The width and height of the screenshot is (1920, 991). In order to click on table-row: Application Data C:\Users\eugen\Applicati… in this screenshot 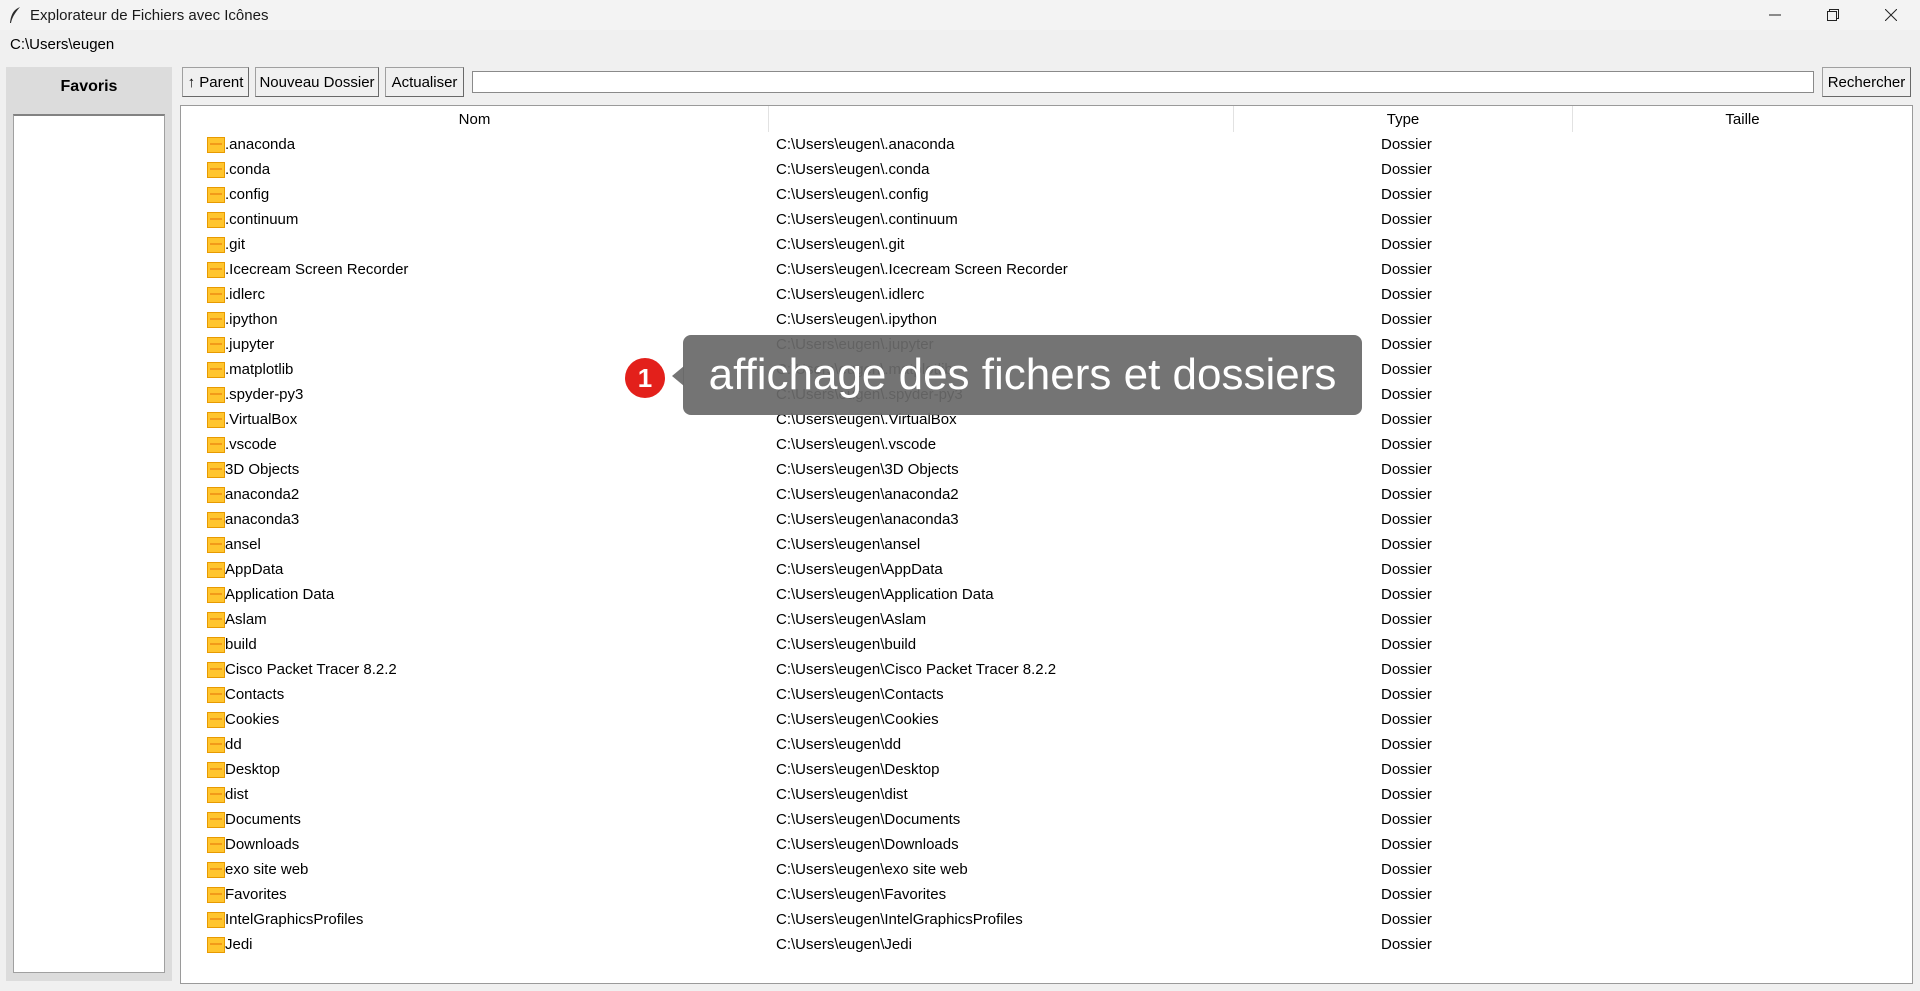, I will do `click(1046, 594)`.